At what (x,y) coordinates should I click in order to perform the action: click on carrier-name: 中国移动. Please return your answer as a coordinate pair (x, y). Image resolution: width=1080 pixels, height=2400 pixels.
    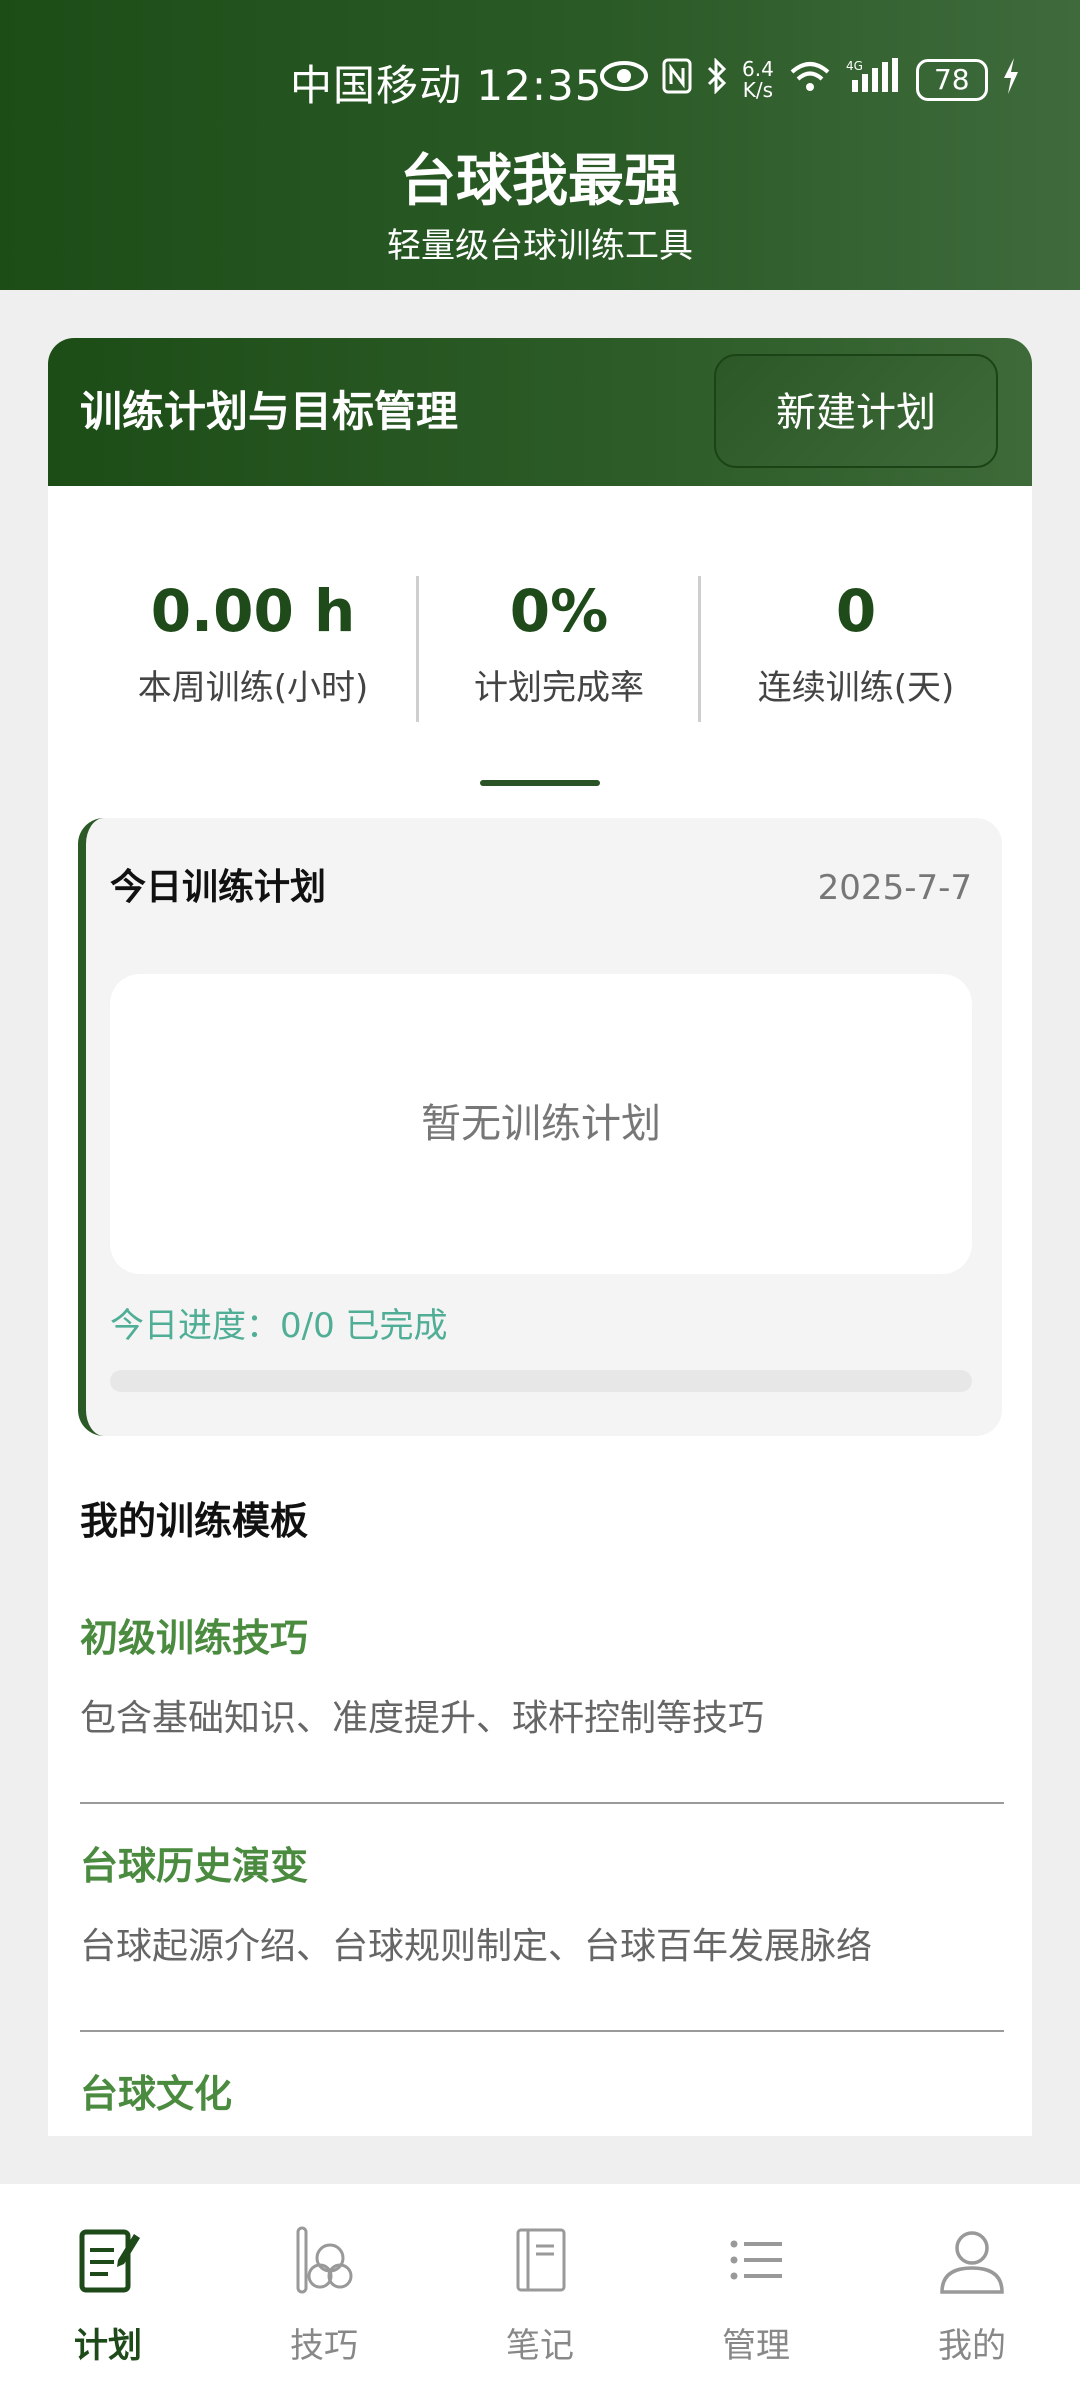
    Looking at the image, I should click on (376, 85).